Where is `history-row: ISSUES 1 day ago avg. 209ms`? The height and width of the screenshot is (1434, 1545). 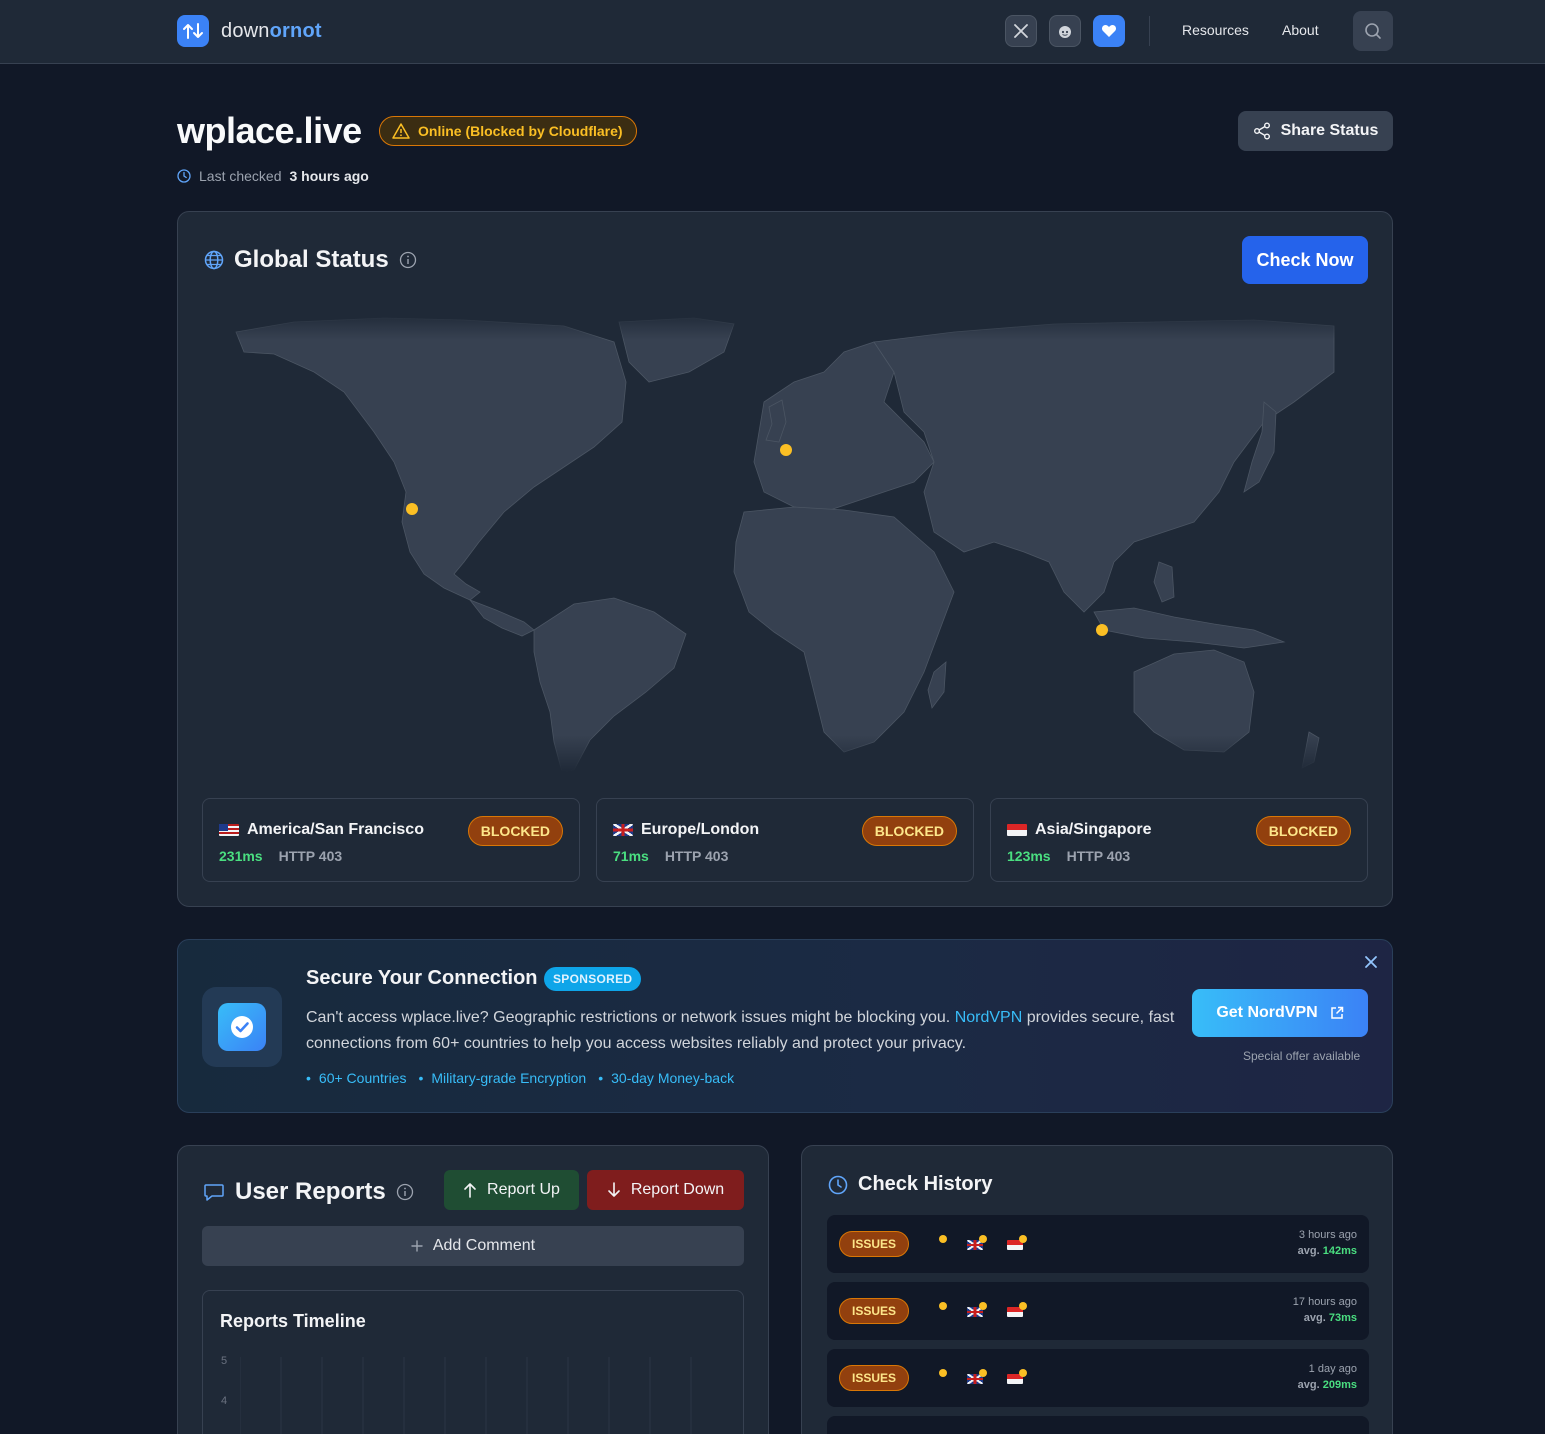
history-row: ISSUES 1 day ago avg. 209ms is located at coordinates (1098, 1378).